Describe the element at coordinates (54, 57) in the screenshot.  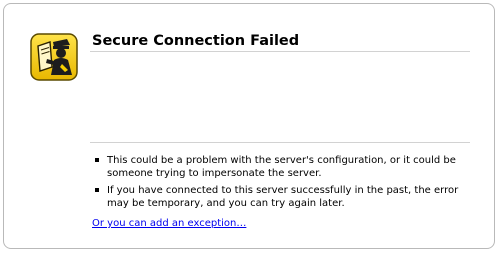
I see `police-officer-warning-icon` at that location.